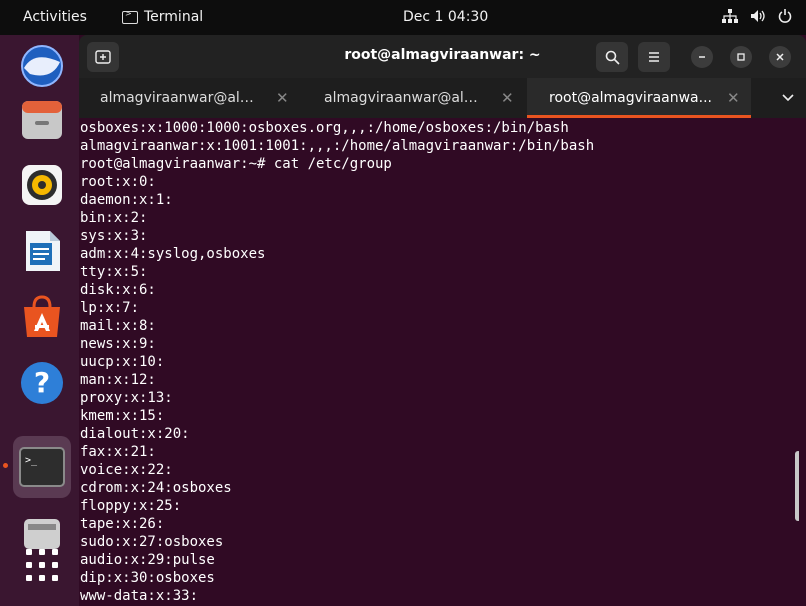  I want to click on thunderbird-icon, so click(42, 66).